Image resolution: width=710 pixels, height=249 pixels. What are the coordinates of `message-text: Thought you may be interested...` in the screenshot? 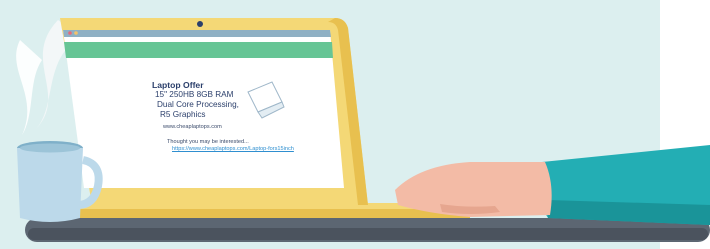 It's located at (208, 142).